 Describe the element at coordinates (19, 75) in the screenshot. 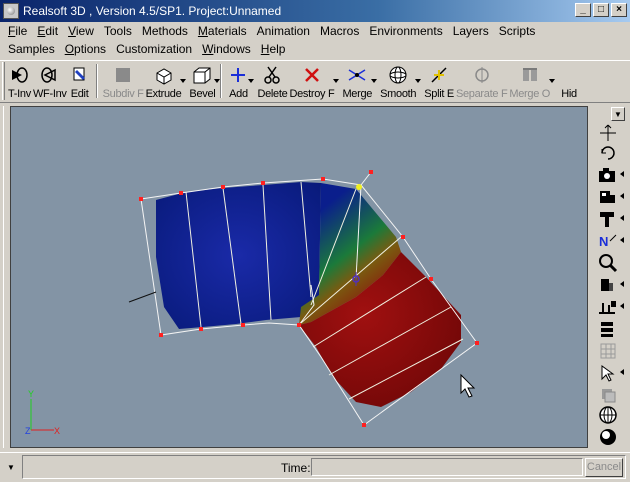

I see `eye-arrow-icon` at that location.